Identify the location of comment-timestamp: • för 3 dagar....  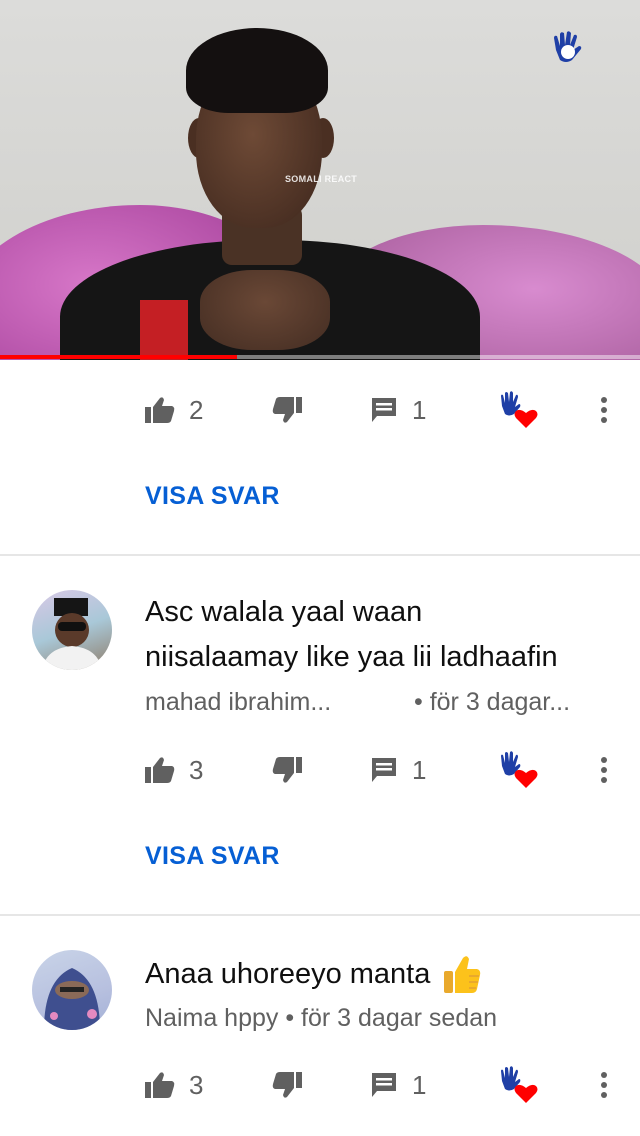
(492, 702).